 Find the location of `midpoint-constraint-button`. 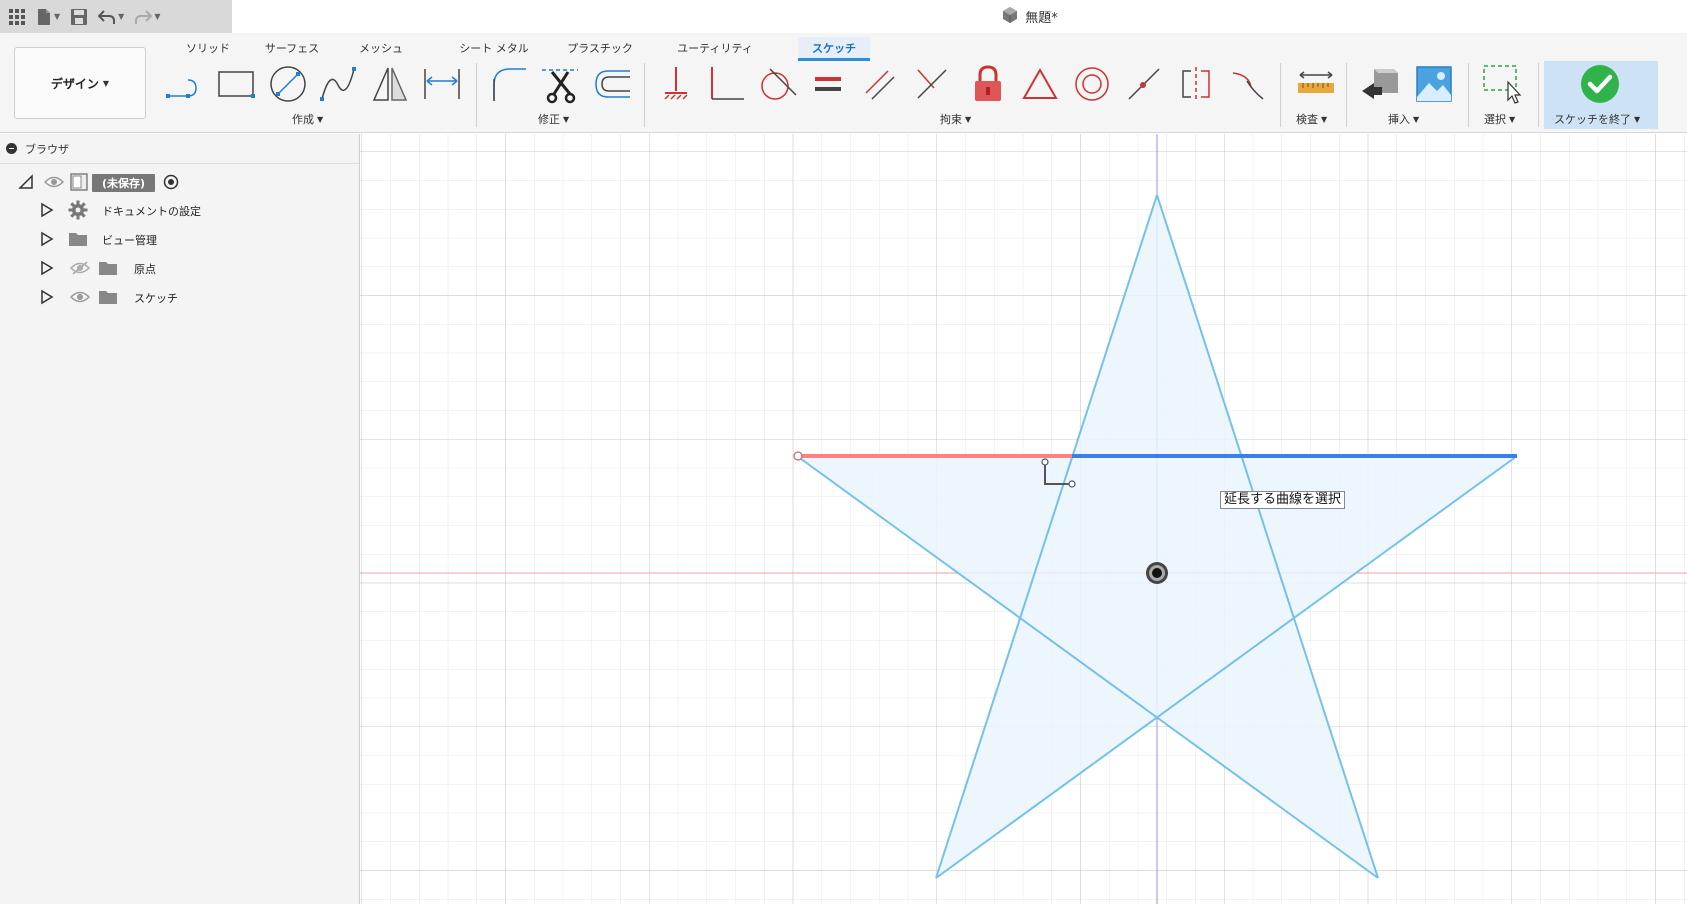

midpoint-constraint-button is located at coordinates (1040, 84).